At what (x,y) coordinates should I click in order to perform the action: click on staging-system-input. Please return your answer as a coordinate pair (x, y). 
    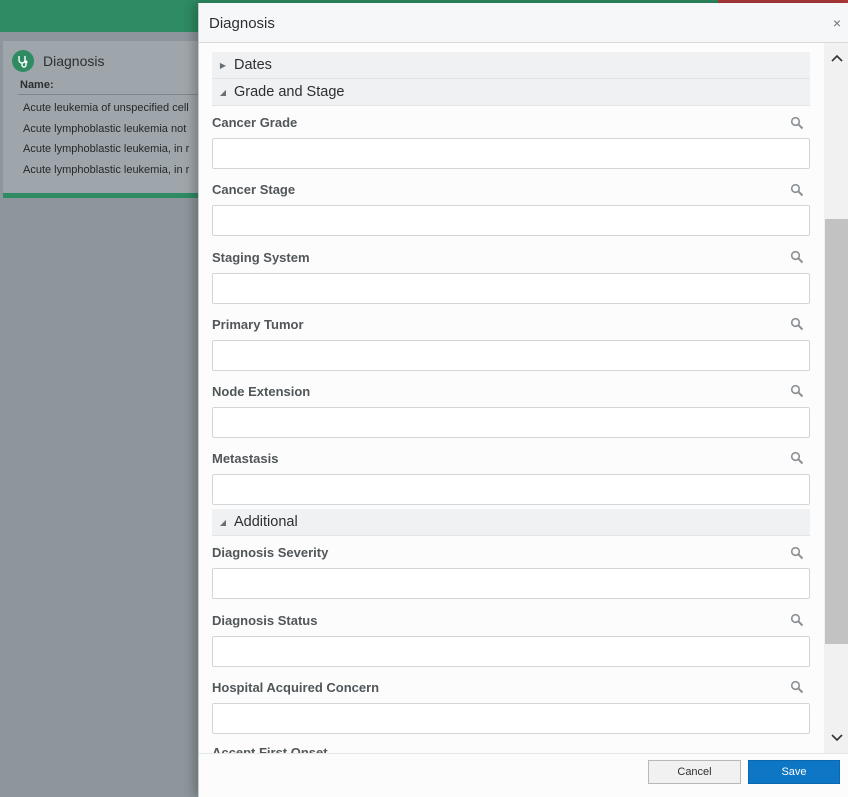
    Looking at the image, I should click on (511, 288).